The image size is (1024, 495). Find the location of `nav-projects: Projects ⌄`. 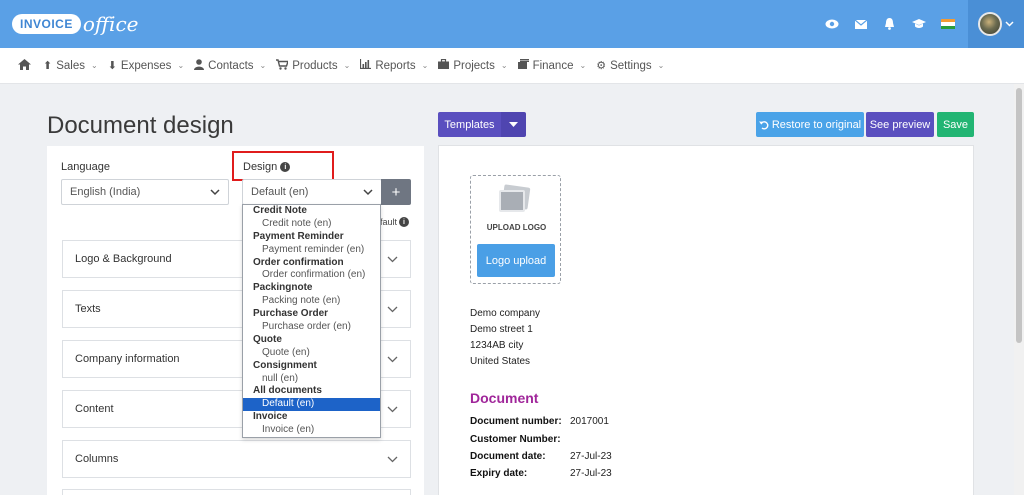

nav-projects: Projects ⌄ is located at coordinates (473, 65).